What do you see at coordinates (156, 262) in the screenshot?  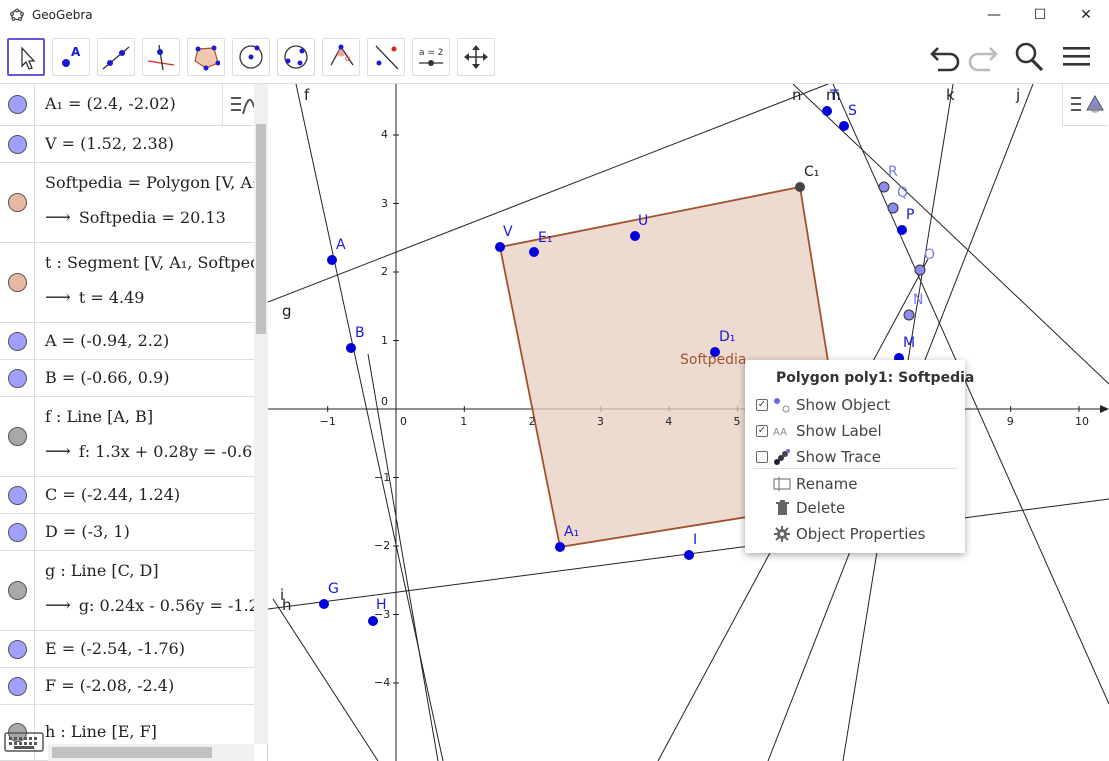 I see `algebra-definition: t : Segment [V, A₁, Softpedia]` at bounding box center [156, 262].